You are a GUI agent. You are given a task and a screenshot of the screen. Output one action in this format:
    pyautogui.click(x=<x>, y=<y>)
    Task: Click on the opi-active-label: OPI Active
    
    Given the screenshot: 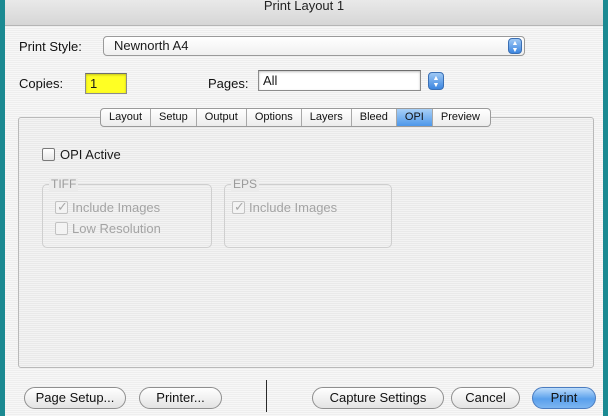 What is the action you would take?
    pyautogui.click(x=90, y=154)
    